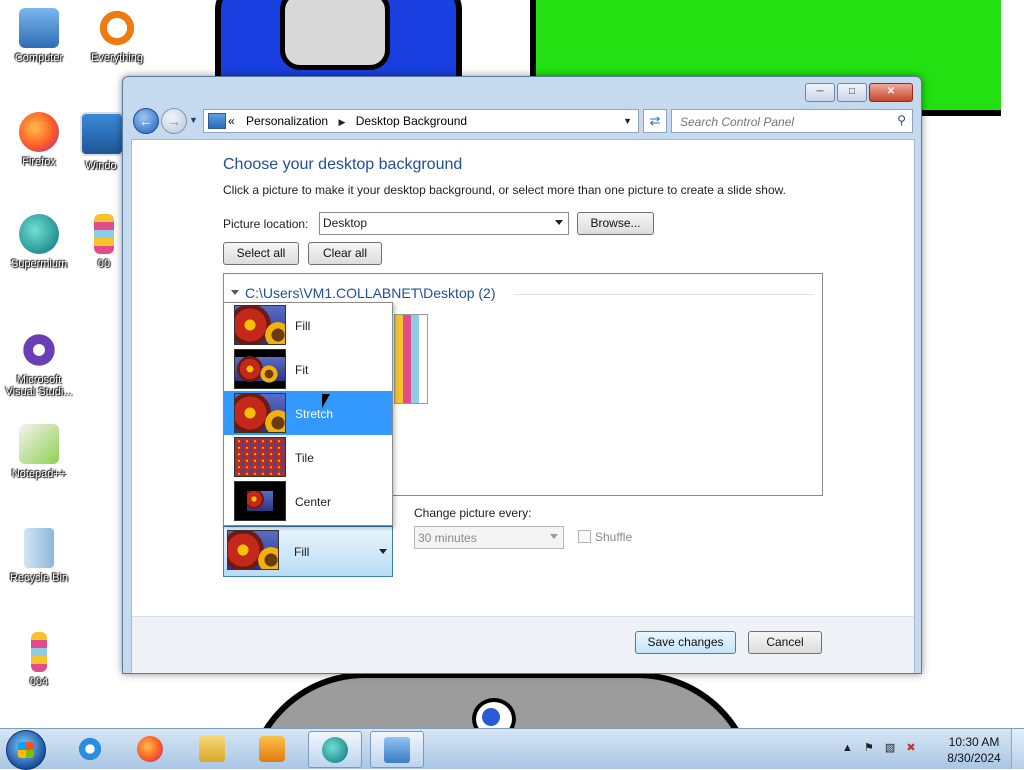 The height and width of the screenshot is (770, 1024). Describe the element at coordinates (512, 749) in the screenshot. I see `taskbar: ▲ ⚑ ▧ ✖ 10:30 AM 8/30/2024` at that location.